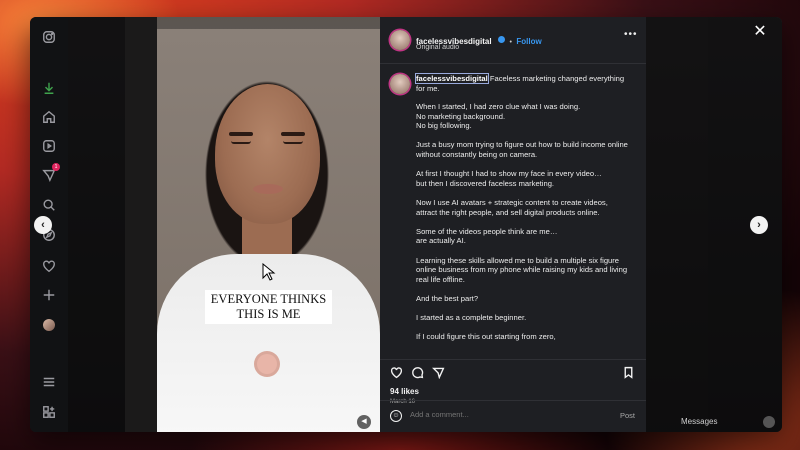  Describe the element at coordinates (49, 295) in the screenshot. I see `create-icon` at that location.